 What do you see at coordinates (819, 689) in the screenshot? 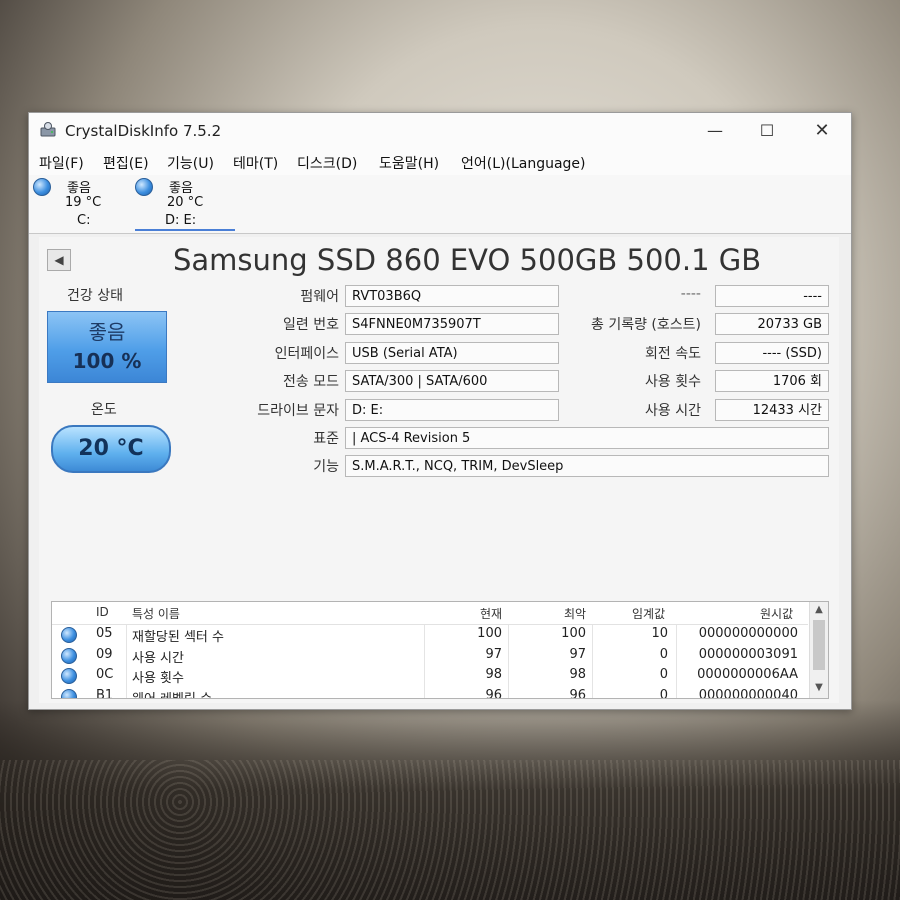
I see `scroll-down-icon: ▼` at bounding box center [819, 689].